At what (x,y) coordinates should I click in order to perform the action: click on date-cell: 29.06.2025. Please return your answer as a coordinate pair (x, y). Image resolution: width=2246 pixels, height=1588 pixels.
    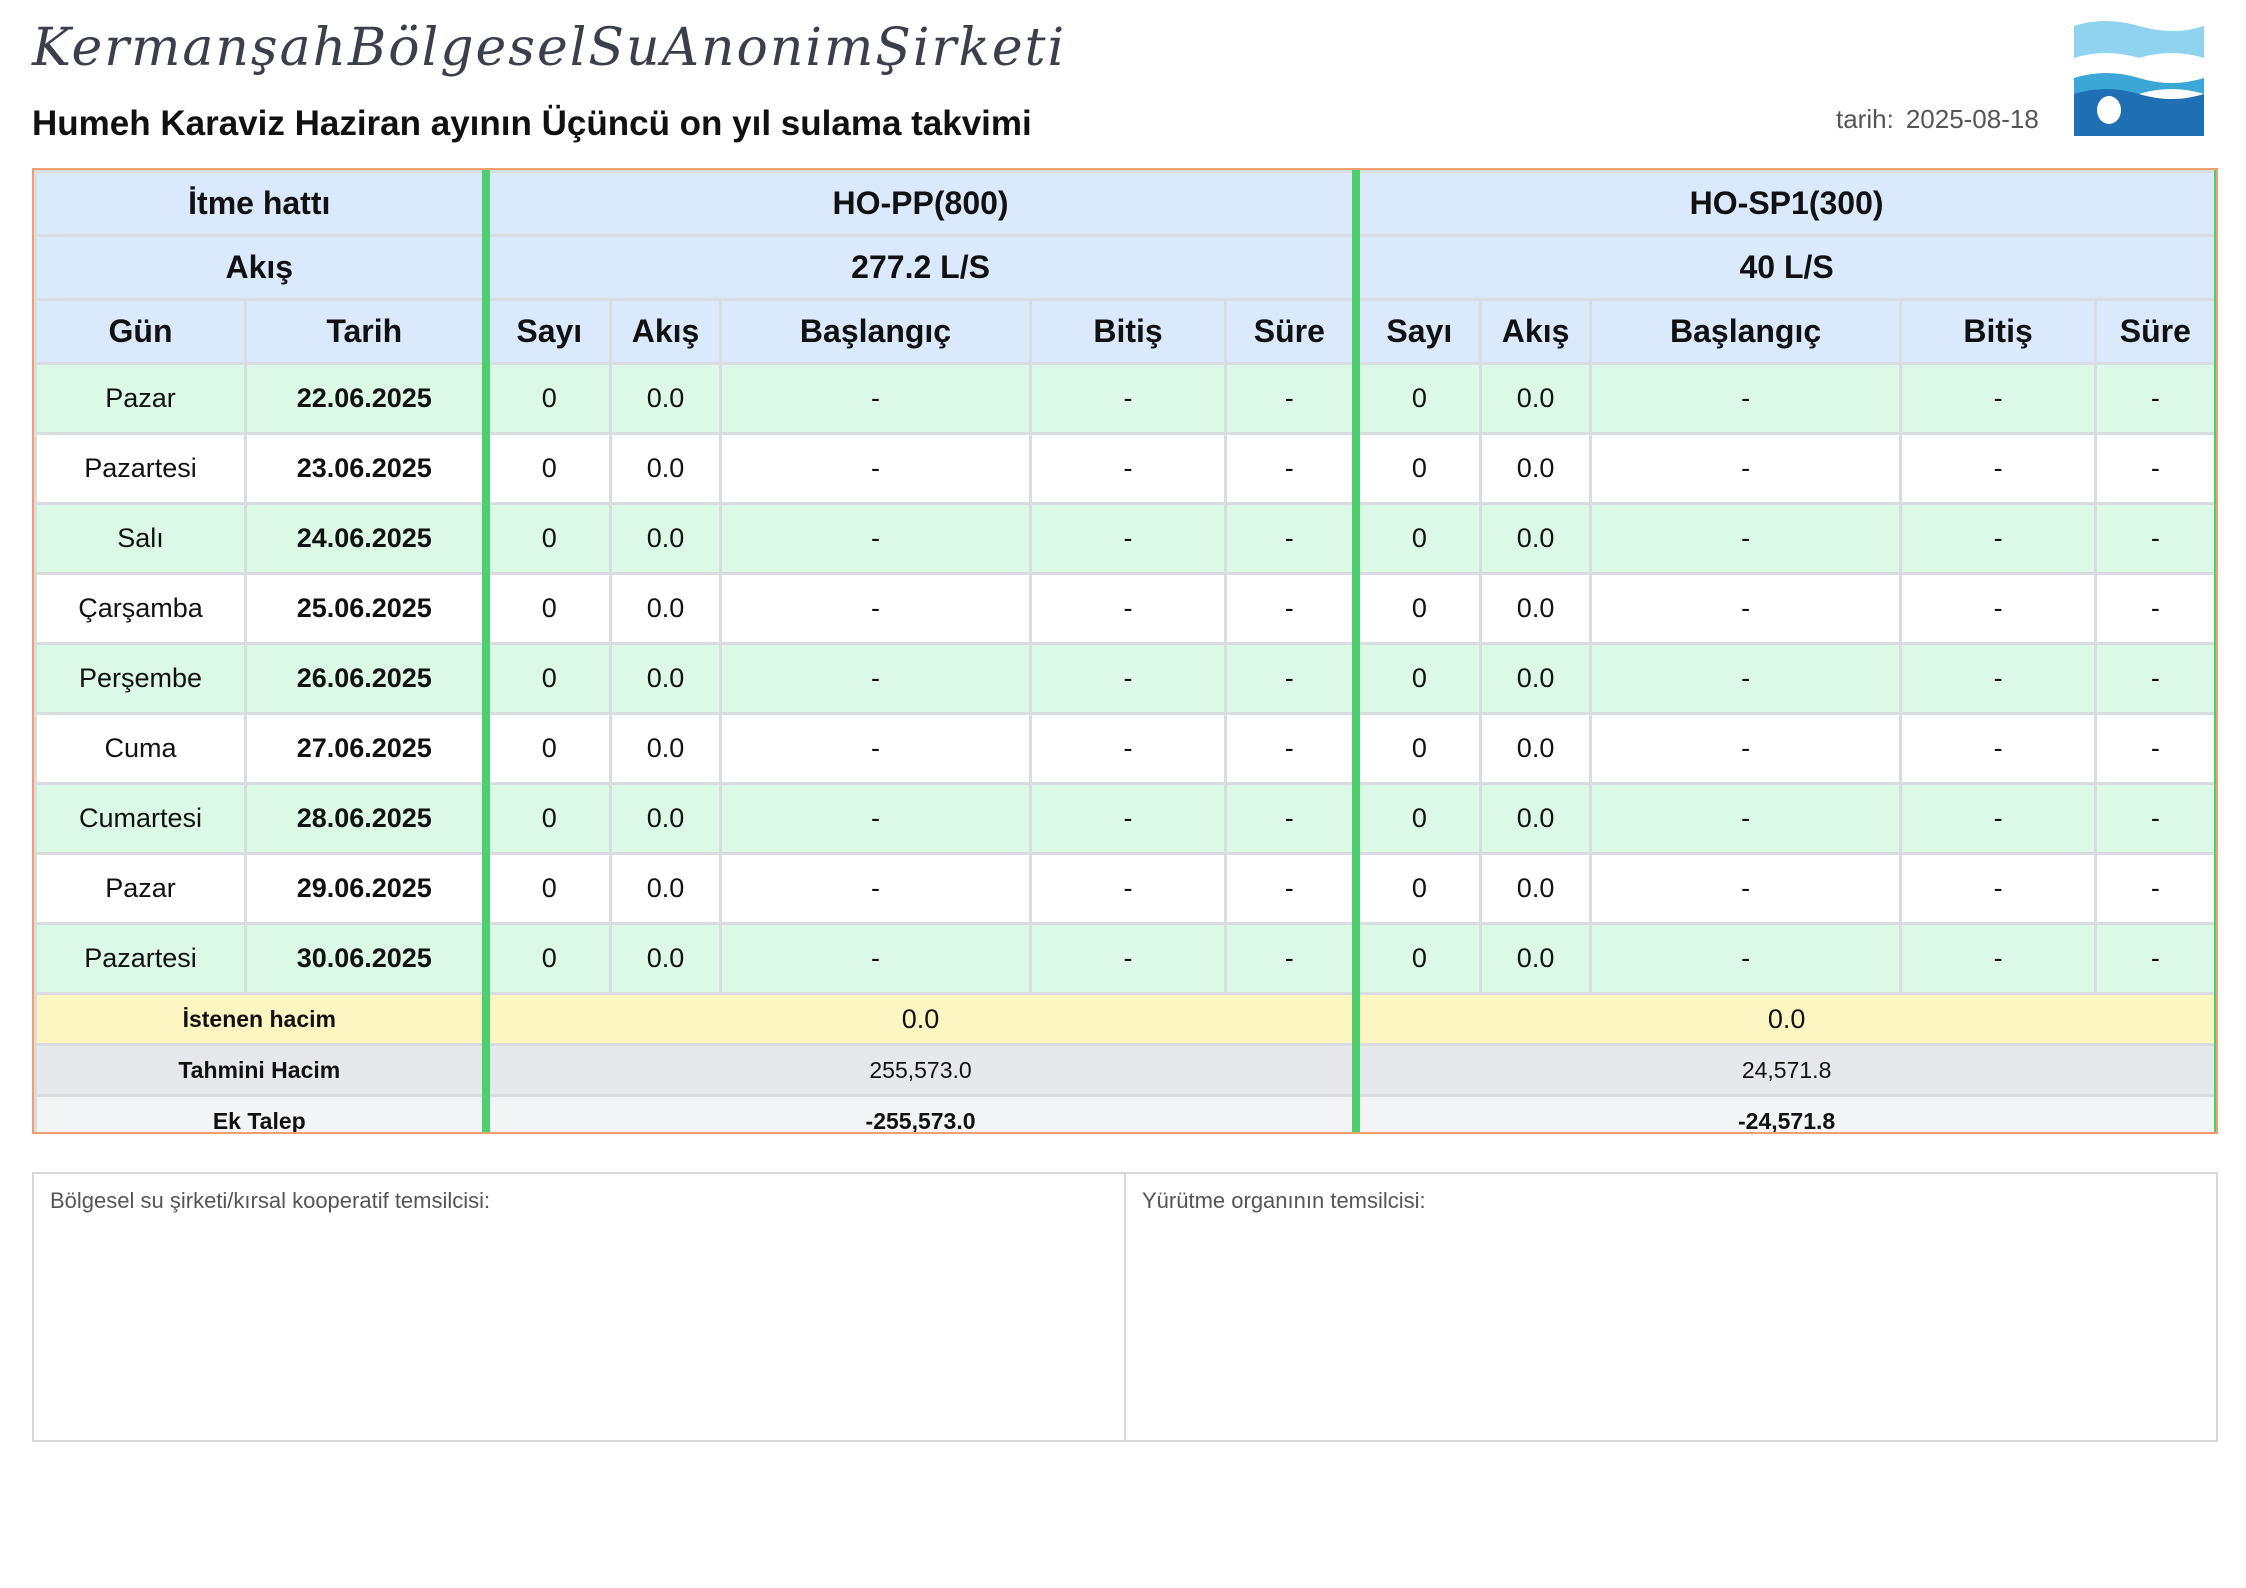
    Looking at the image, I should click on (365, 888).